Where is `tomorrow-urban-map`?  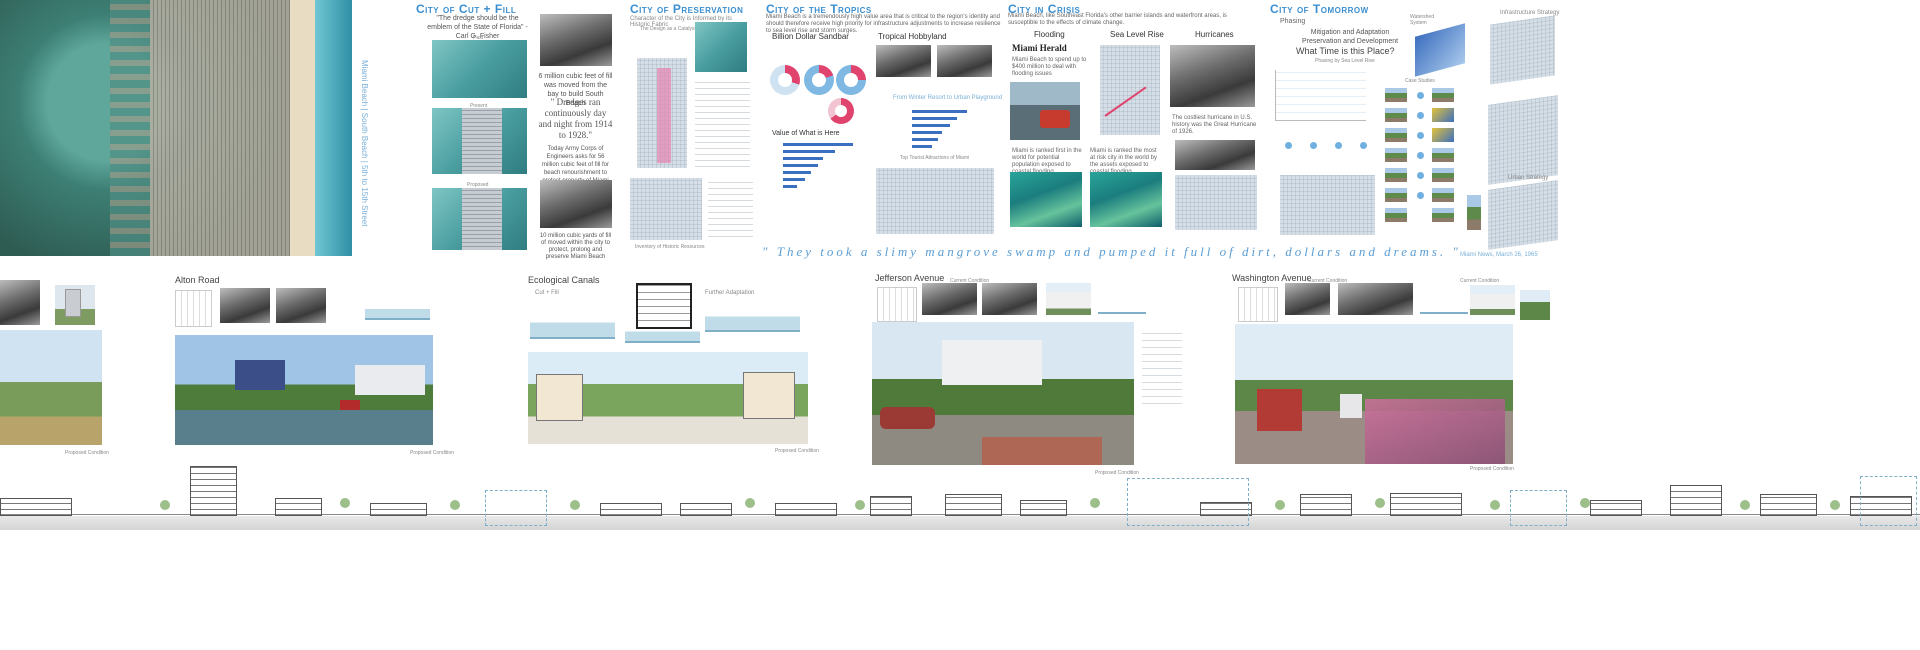 tomorrow-urban-map is located at coordinates (1327, 205).